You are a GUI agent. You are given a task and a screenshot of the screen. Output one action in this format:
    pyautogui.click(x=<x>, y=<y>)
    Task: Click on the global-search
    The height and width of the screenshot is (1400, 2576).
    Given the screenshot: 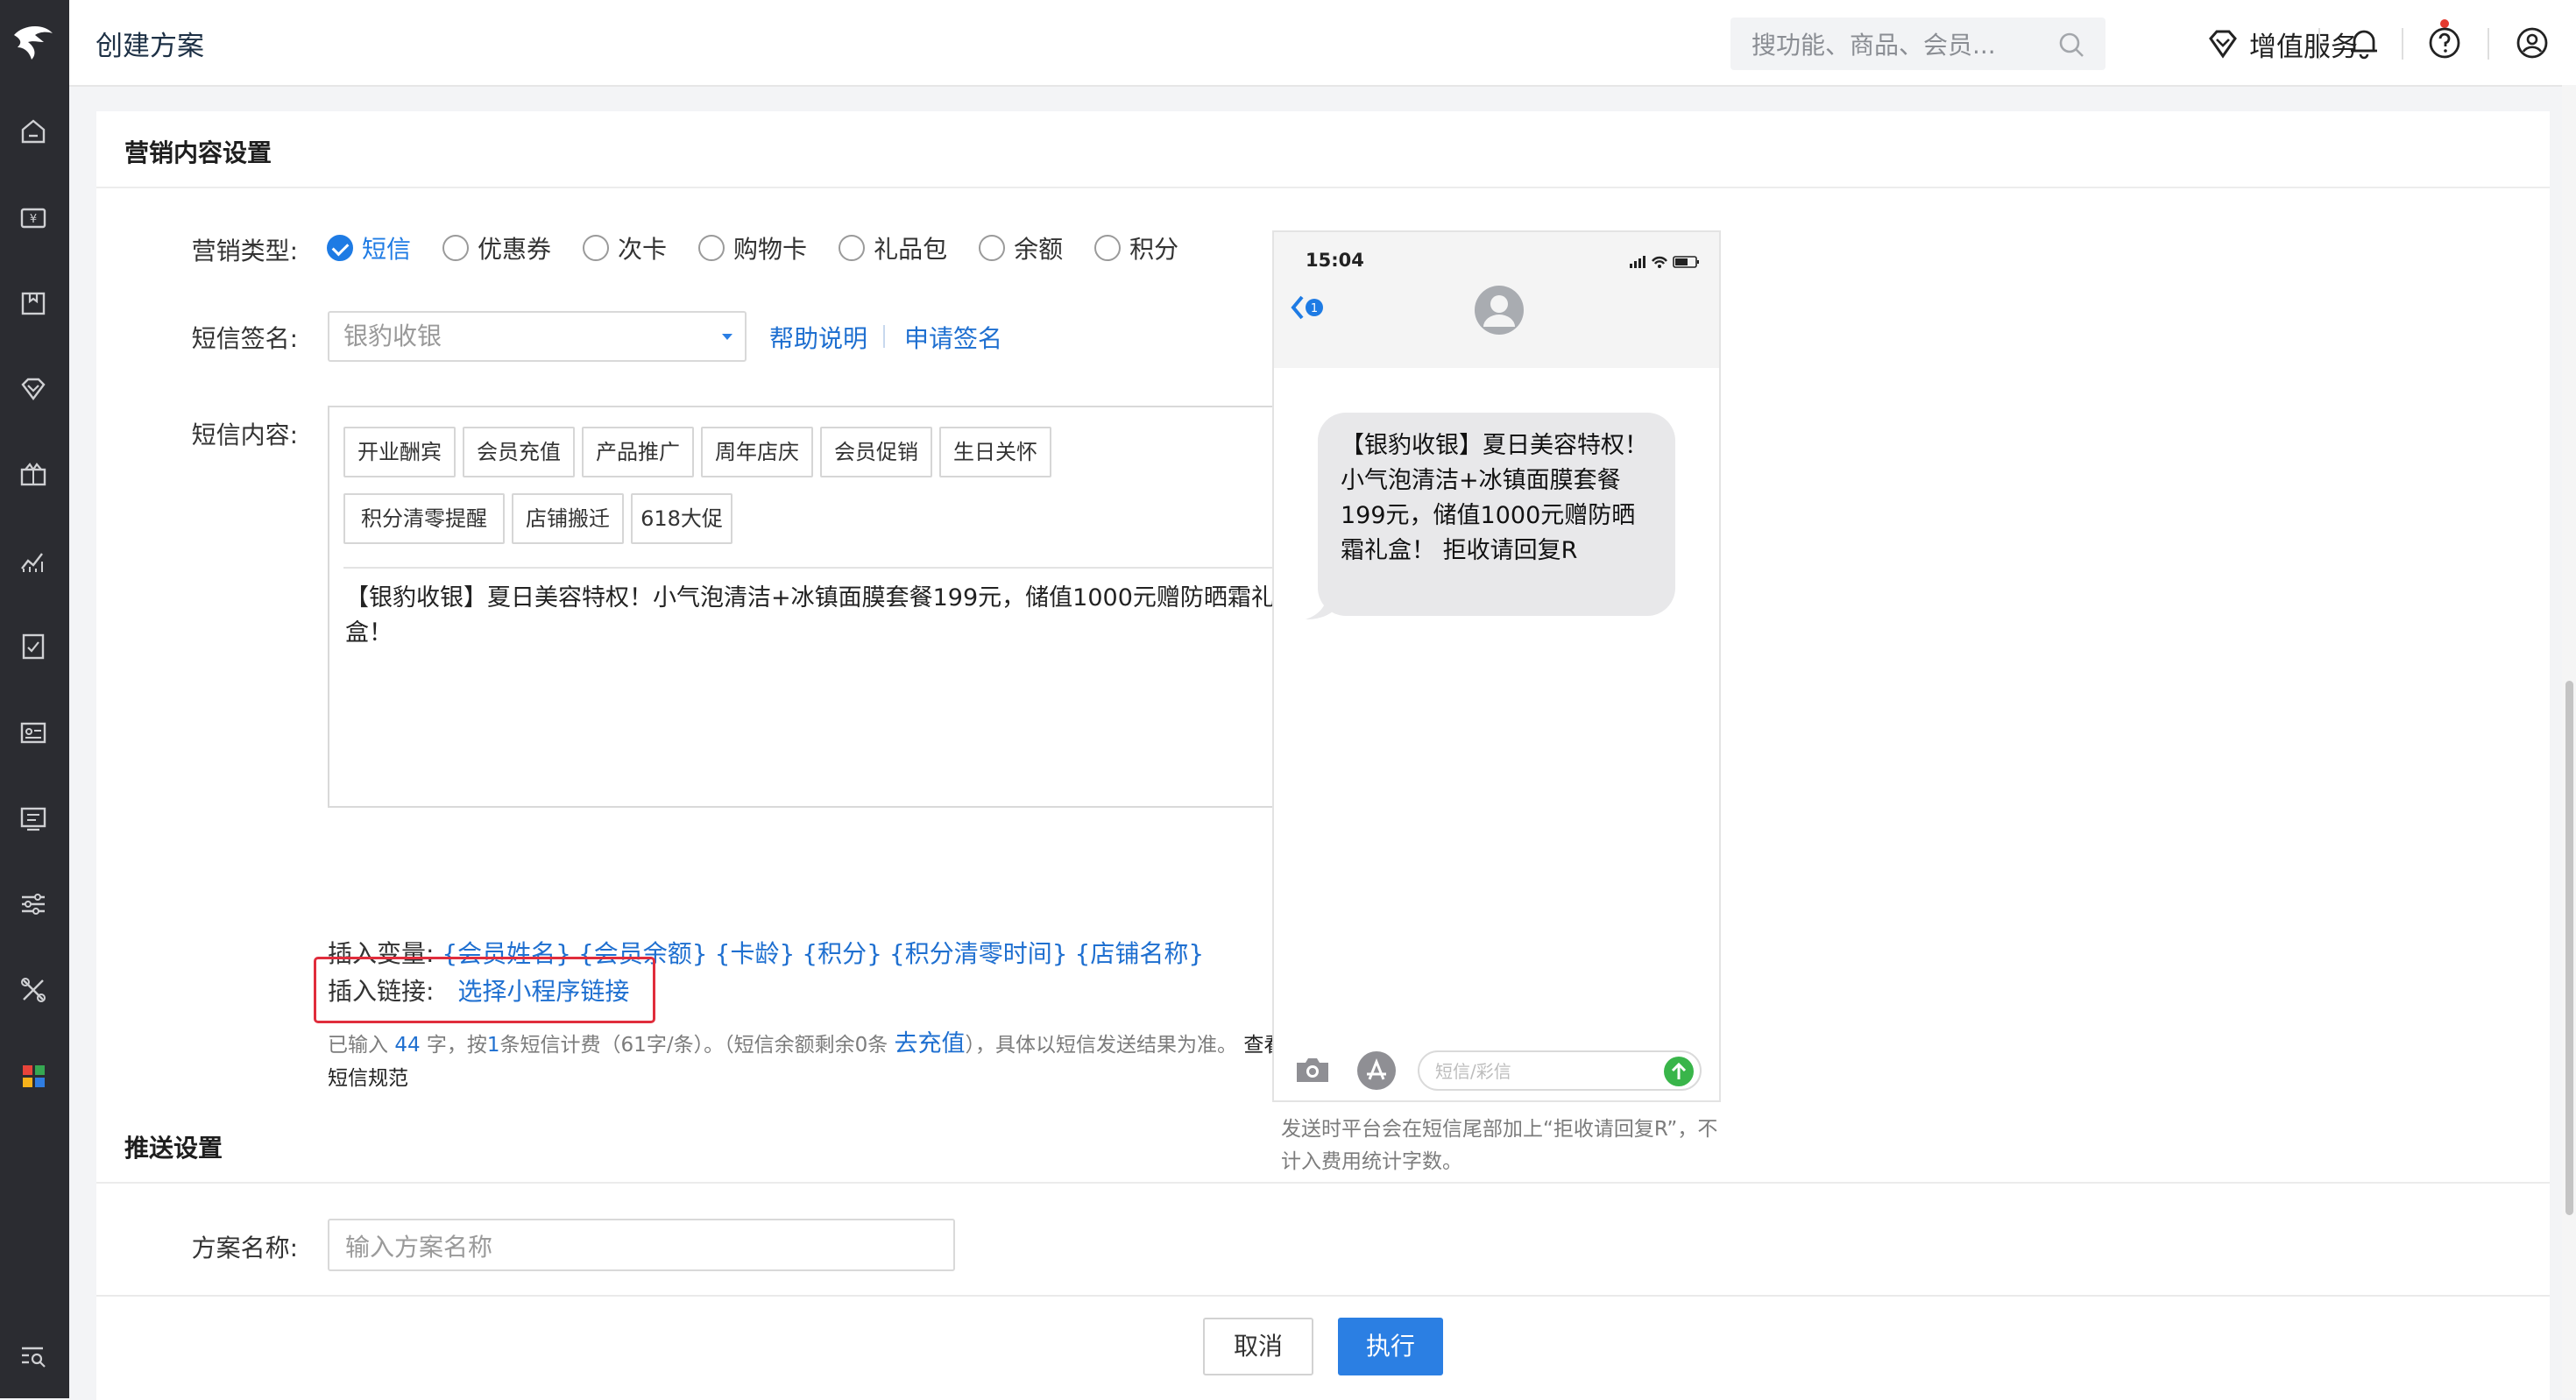 What is the action you would take?
    pyautogui.click(x=1917, y=44)
    